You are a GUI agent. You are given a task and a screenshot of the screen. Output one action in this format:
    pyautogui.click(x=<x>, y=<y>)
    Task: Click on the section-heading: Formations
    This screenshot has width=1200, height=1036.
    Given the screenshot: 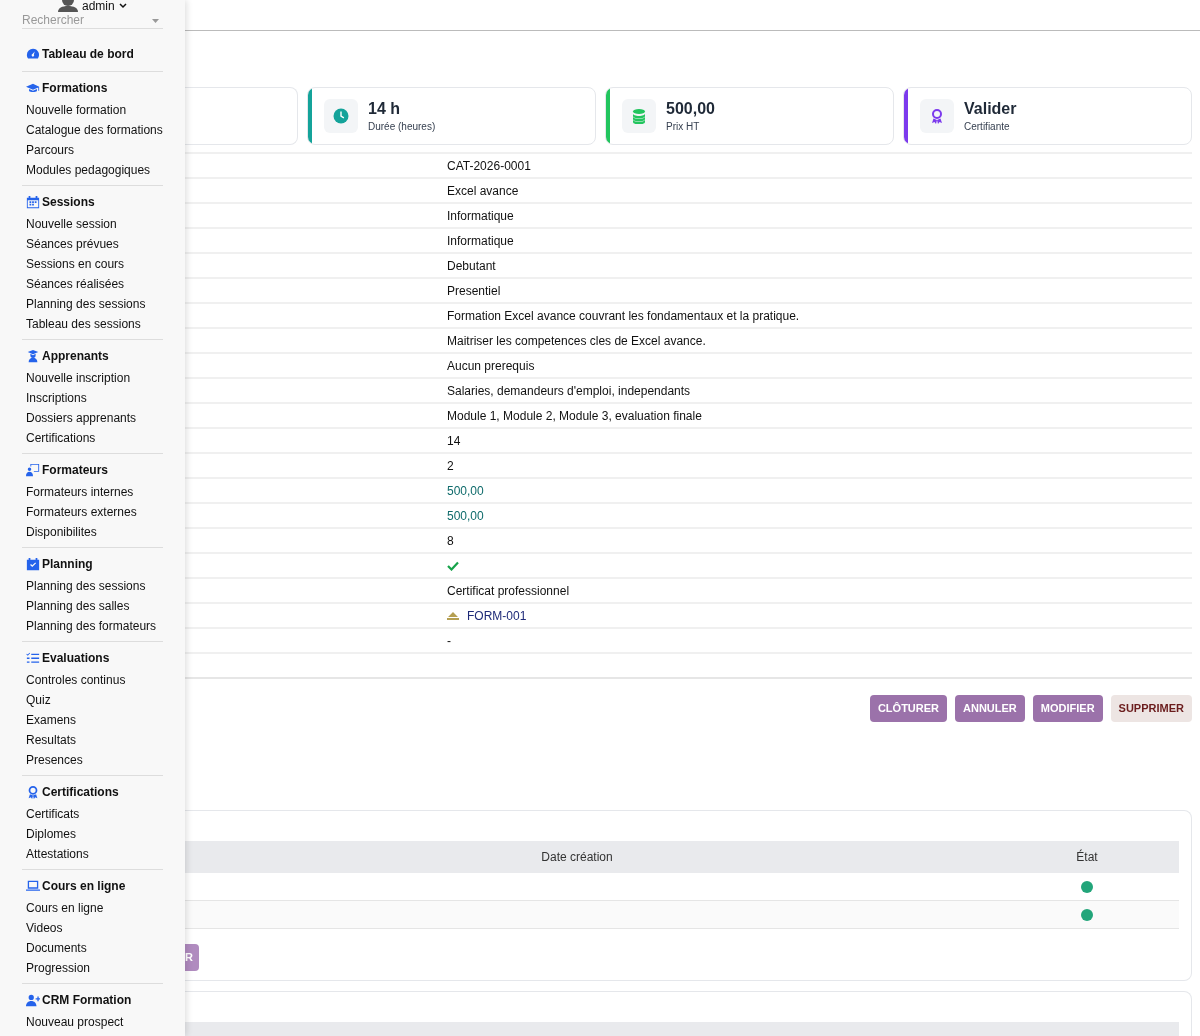 What is the action you would take?
    pyautogui.click(x=75, y=88)
    